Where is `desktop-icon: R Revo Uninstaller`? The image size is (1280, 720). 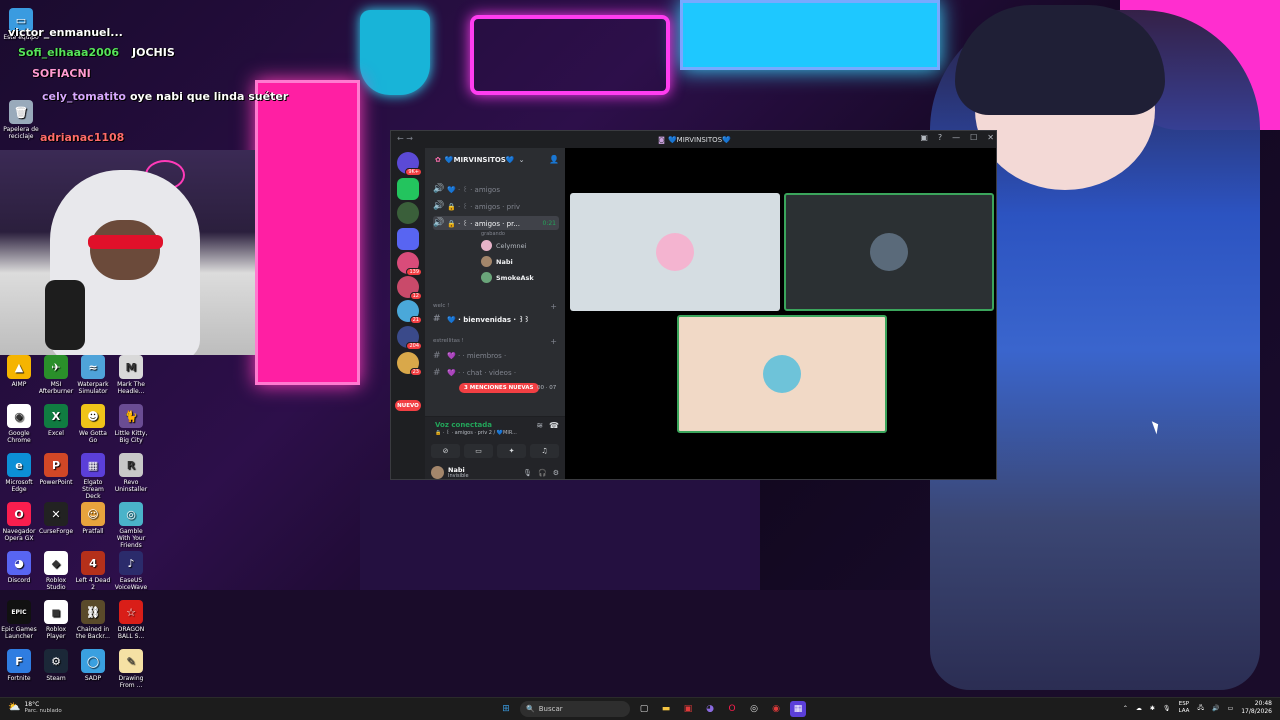 desktop-icon: R Revo Uninstaller is located at coordinates (131, 473).